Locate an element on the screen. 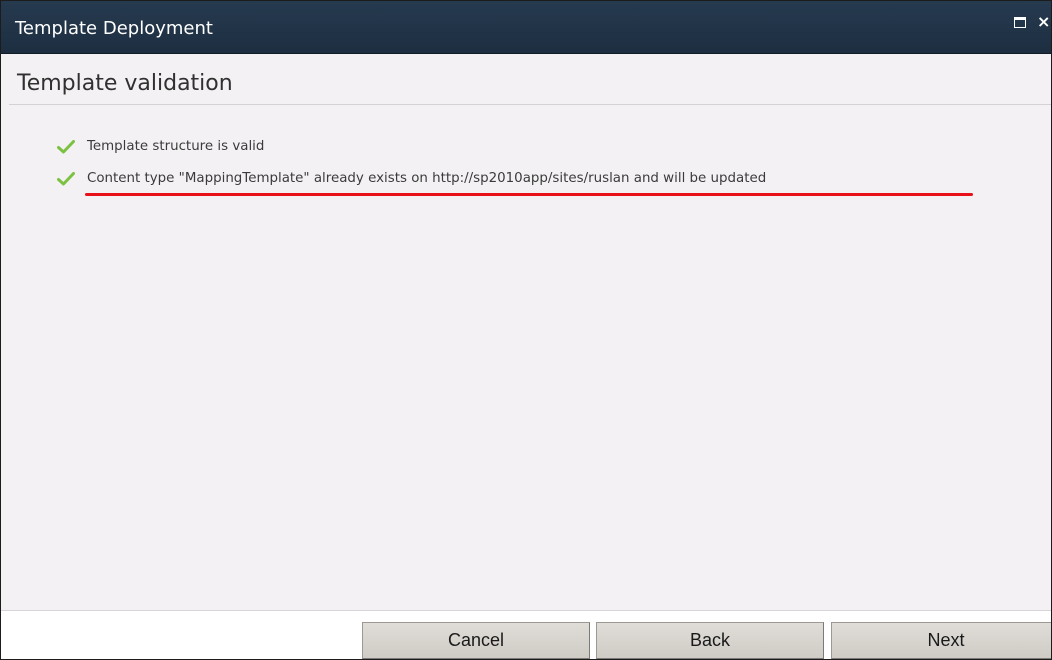 This screenshot has width=1052, height=660. cancel-button: Cancel is located at coordinates (476, 640).